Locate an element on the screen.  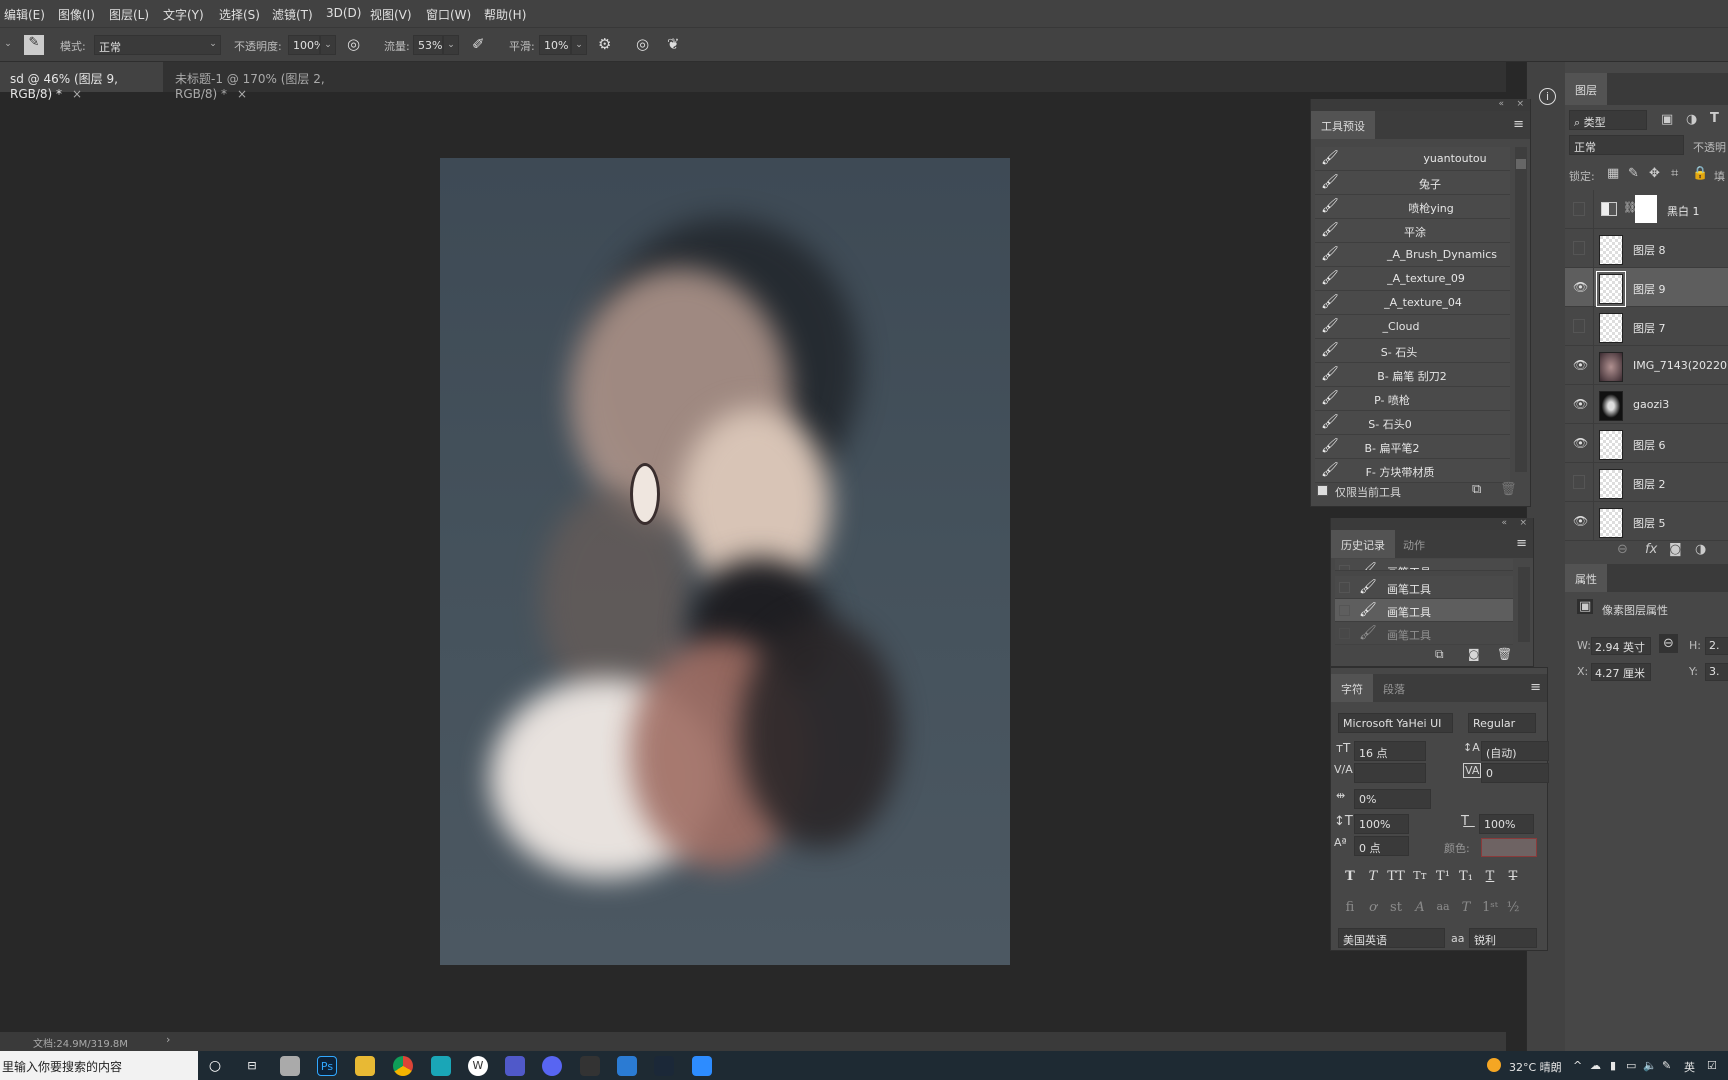
faux-italic-button: T is located at coordinates (1373, 876).